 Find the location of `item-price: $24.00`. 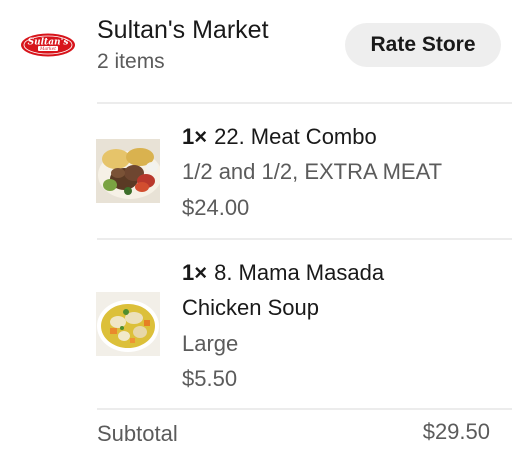

item-price: $24.00 is located at coordinates (216, 207).